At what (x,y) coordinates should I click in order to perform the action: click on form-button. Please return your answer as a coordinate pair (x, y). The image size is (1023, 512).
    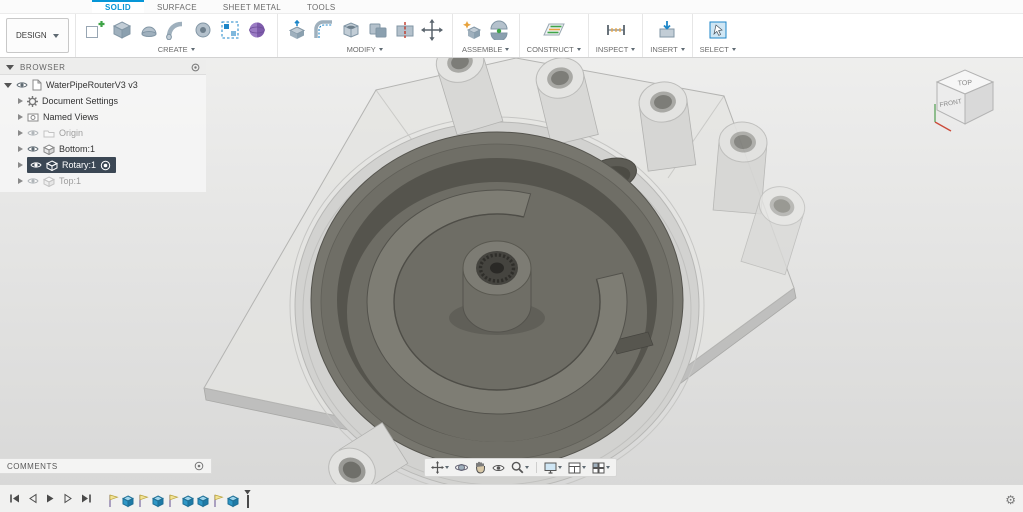
    Looking at the image, I should click on (257, 30).